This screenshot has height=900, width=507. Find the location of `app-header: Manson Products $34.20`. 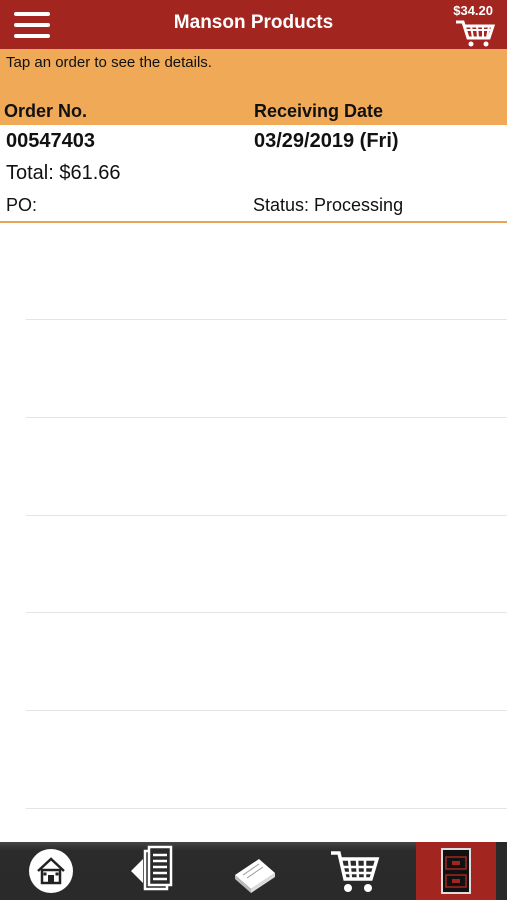

app-header: Manson Products $34.20 is located at coordinates (253, 24).